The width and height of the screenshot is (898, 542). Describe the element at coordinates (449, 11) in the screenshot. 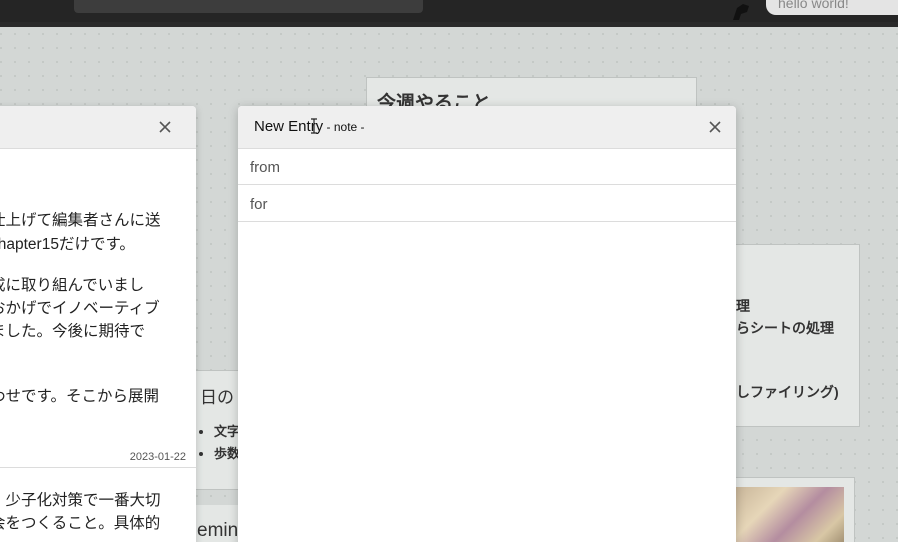

I see `top-bar: hello world!` at that location.